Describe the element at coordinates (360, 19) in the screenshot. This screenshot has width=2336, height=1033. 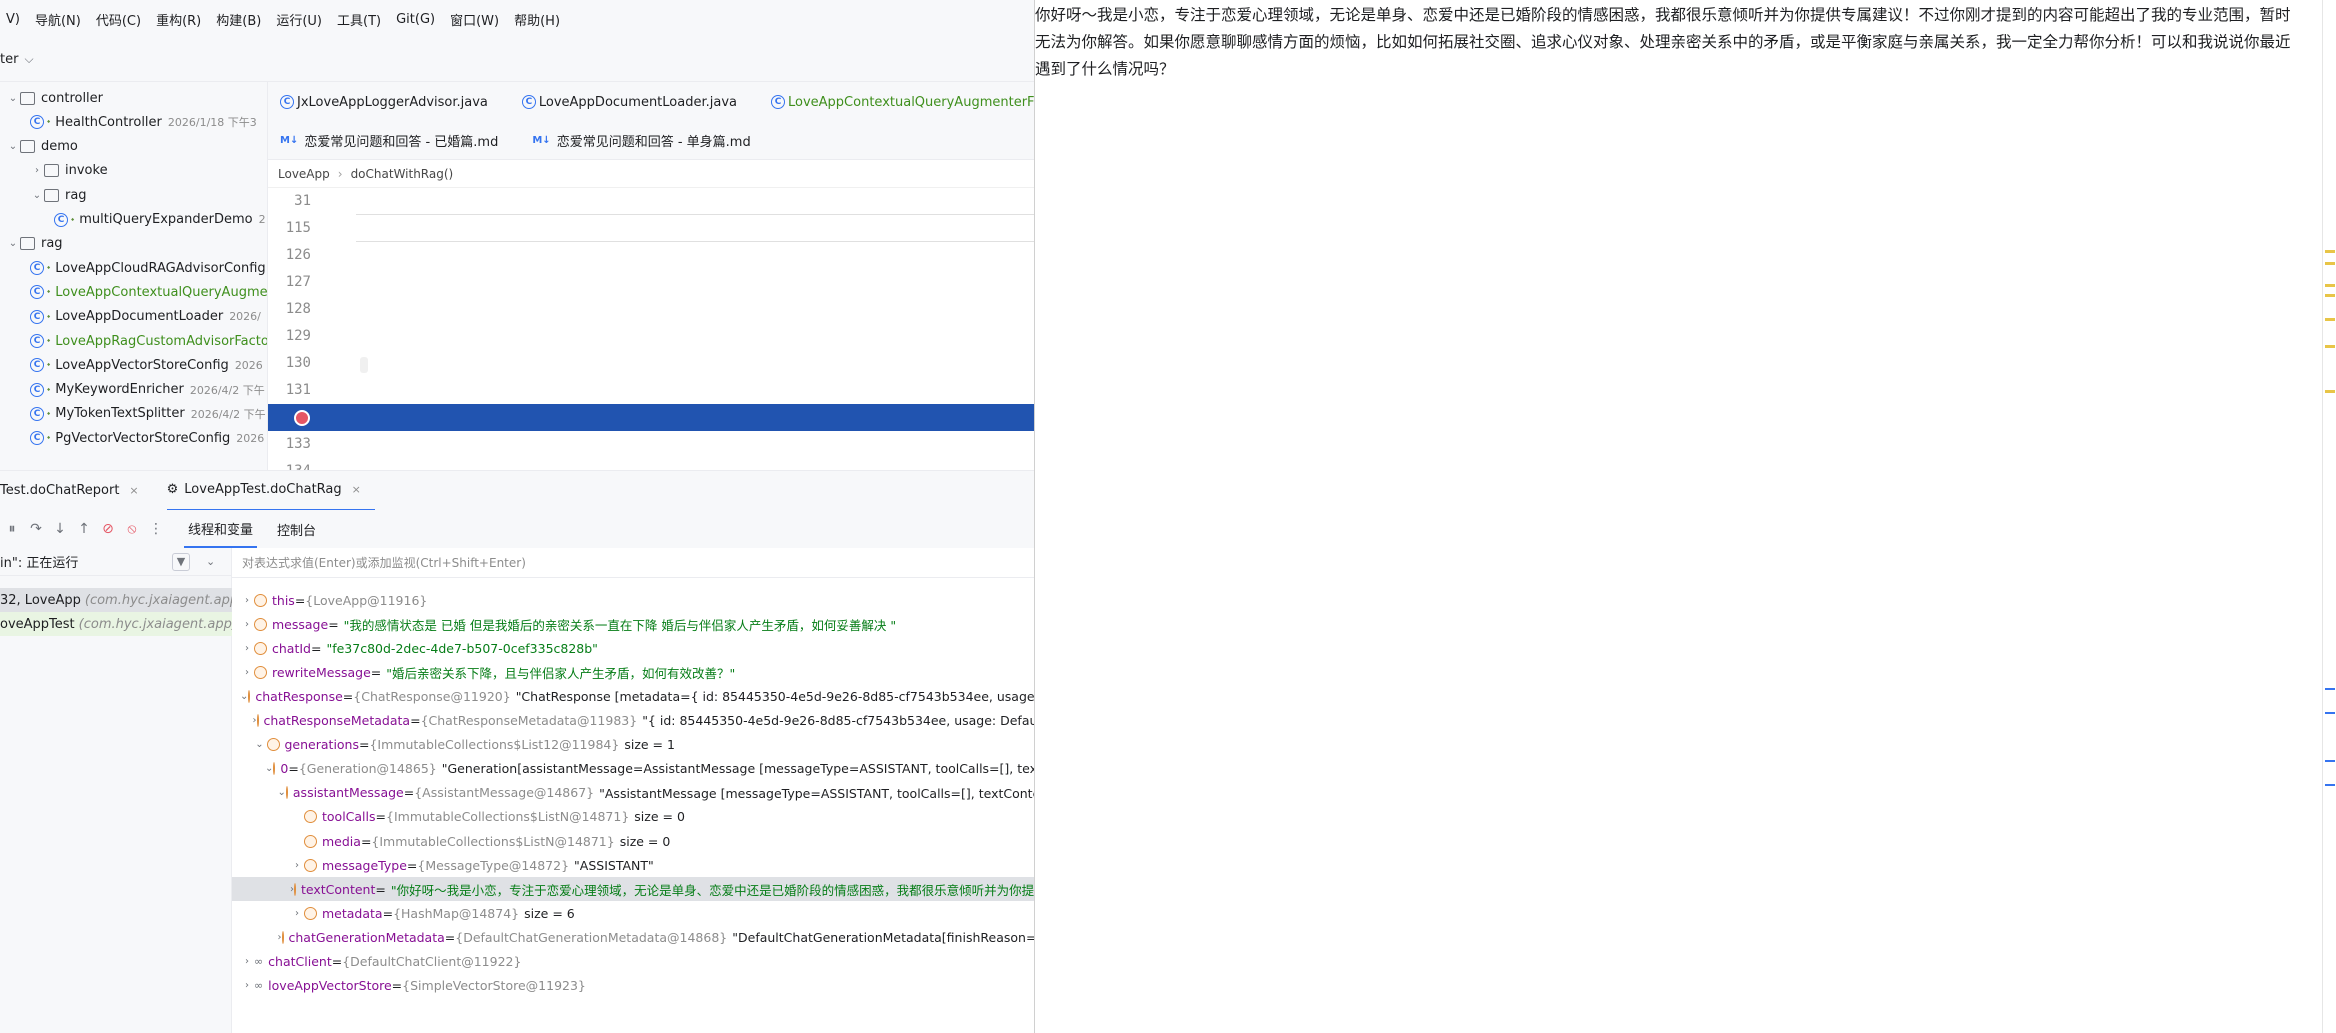
I see `menu-item: 工具(T)` at that location.